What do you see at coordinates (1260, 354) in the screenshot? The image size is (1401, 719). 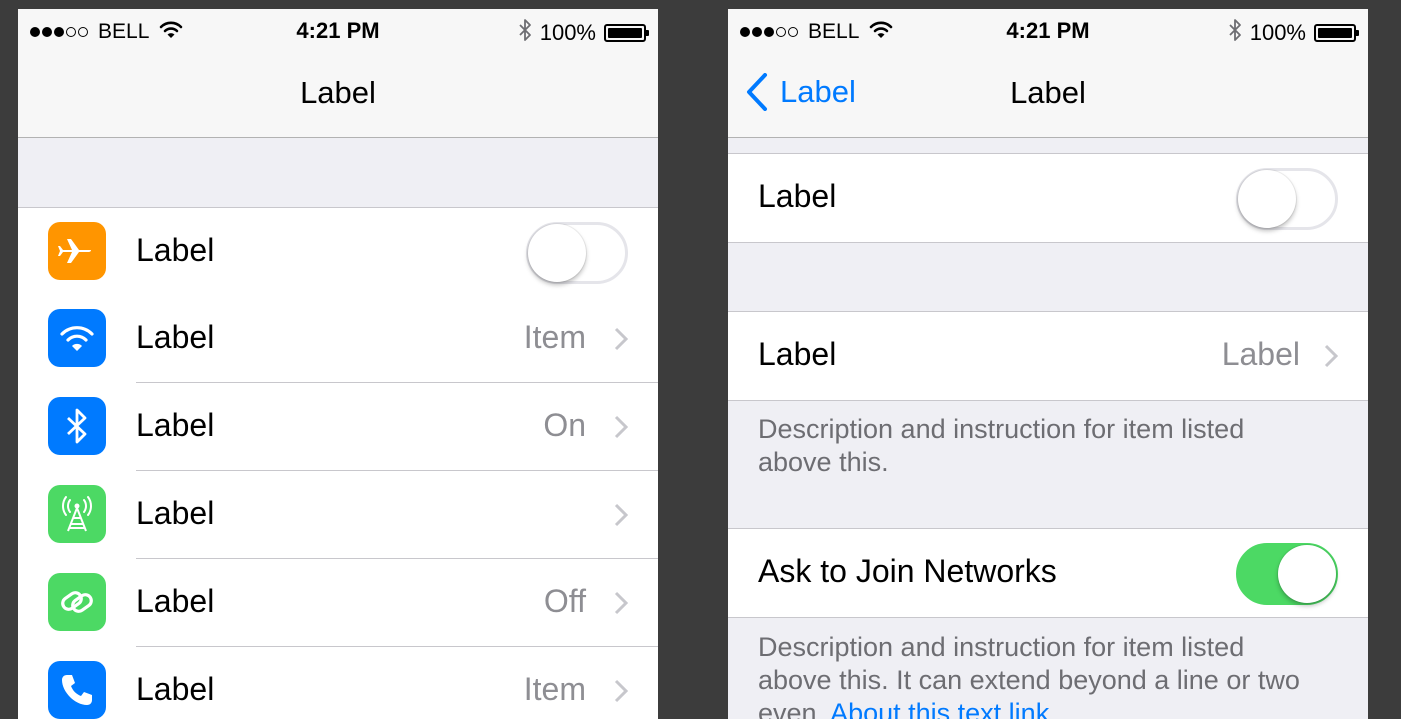 I see `row-value: Label` at bounding box center [1260, 354].